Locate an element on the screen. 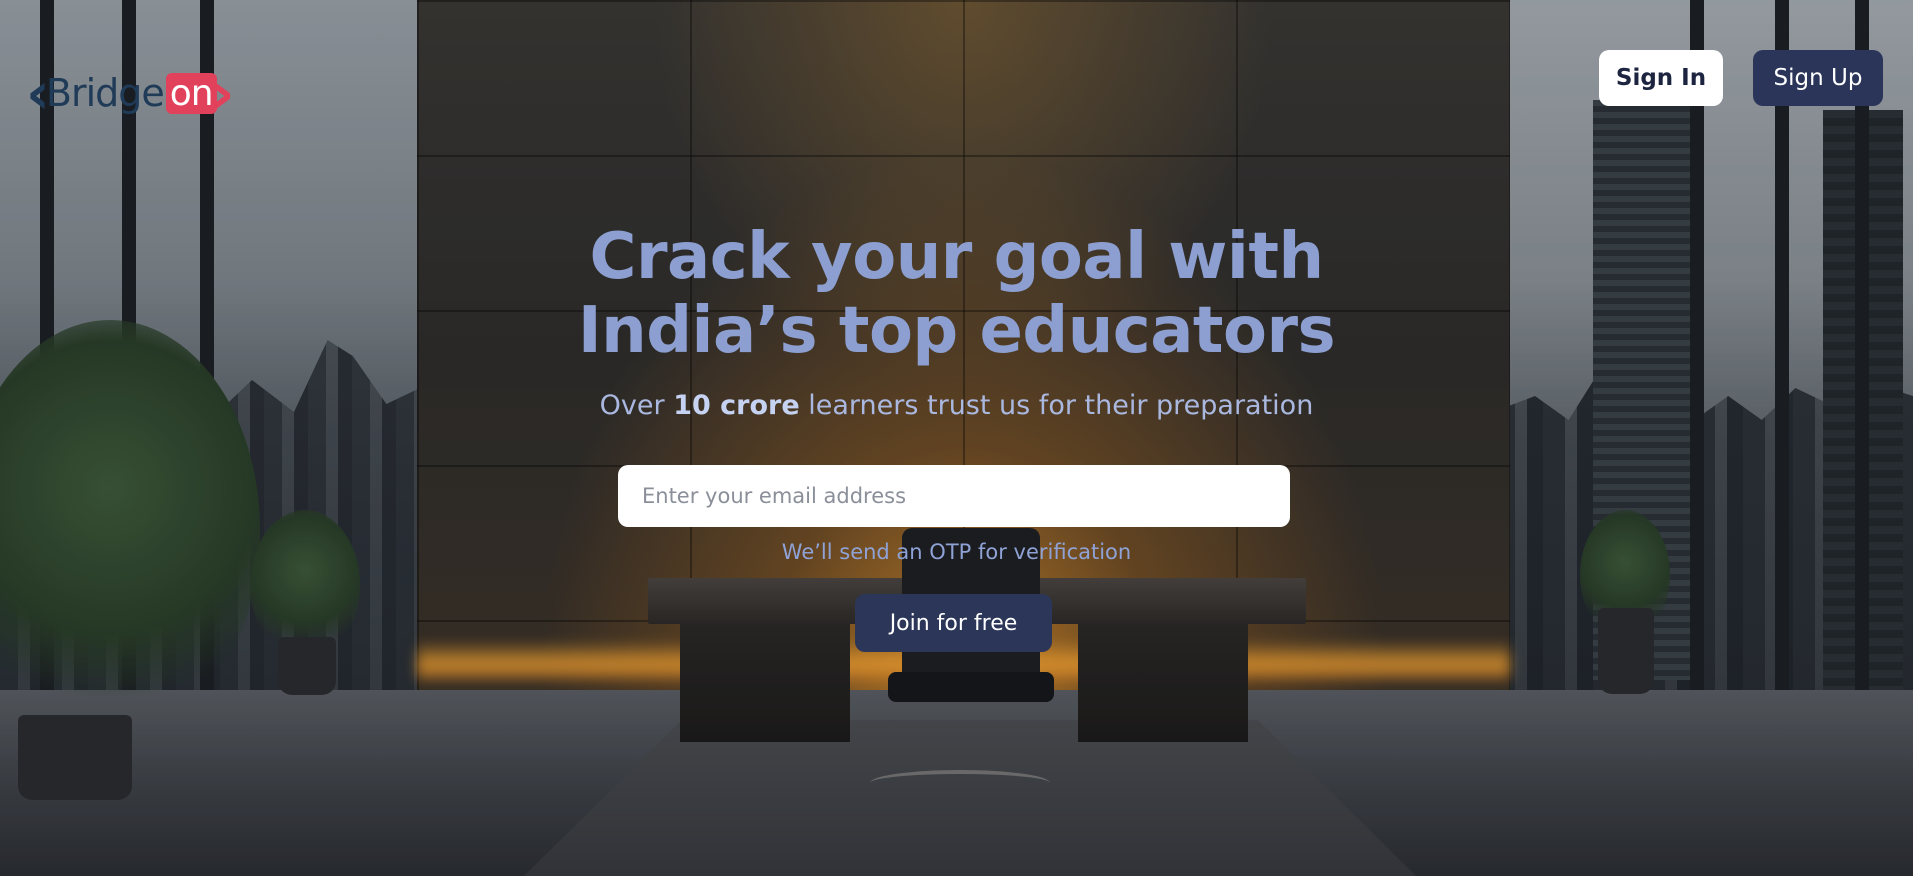  email-input is located at coordinates (954, 496).